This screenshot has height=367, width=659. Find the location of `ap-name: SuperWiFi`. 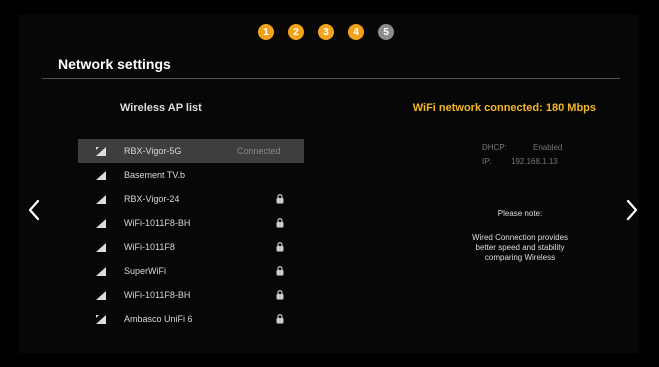

ap-name: SuperWiFi is located at coordinates (145, 271).